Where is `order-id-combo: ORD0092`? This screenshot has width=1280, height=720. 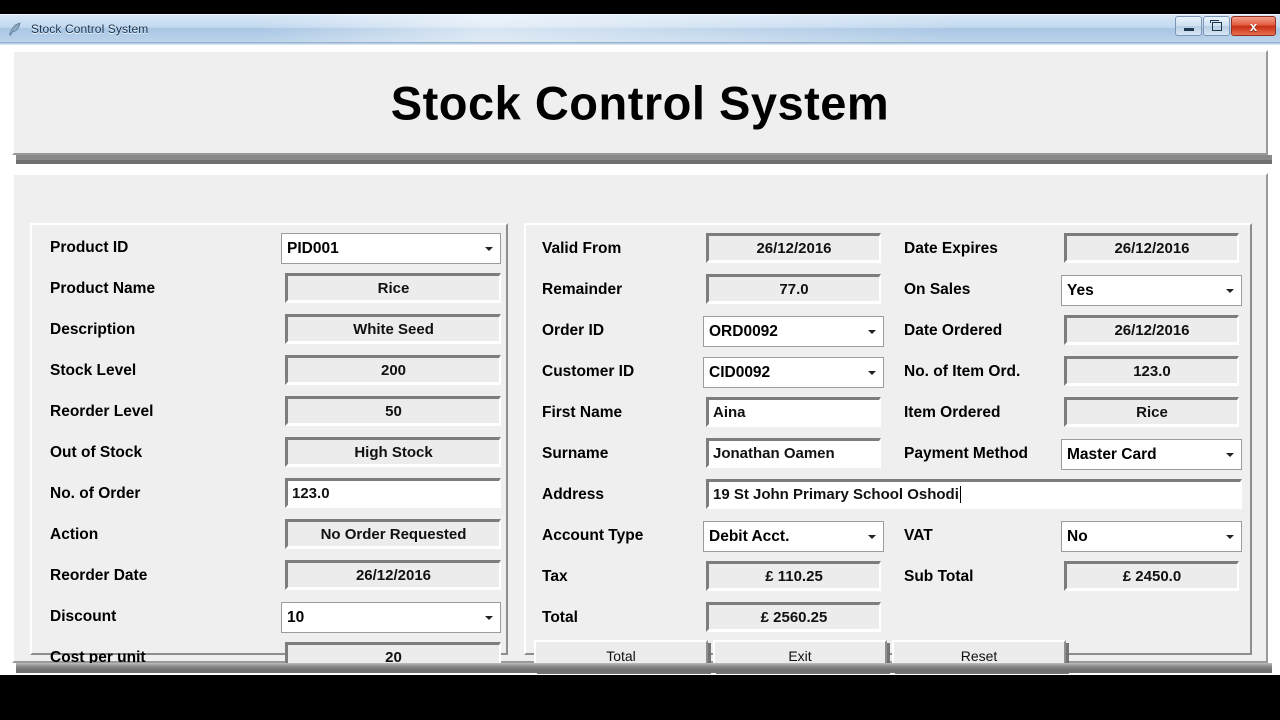
order-id-combo: ORD0092 is located at coordinates (793, 331).